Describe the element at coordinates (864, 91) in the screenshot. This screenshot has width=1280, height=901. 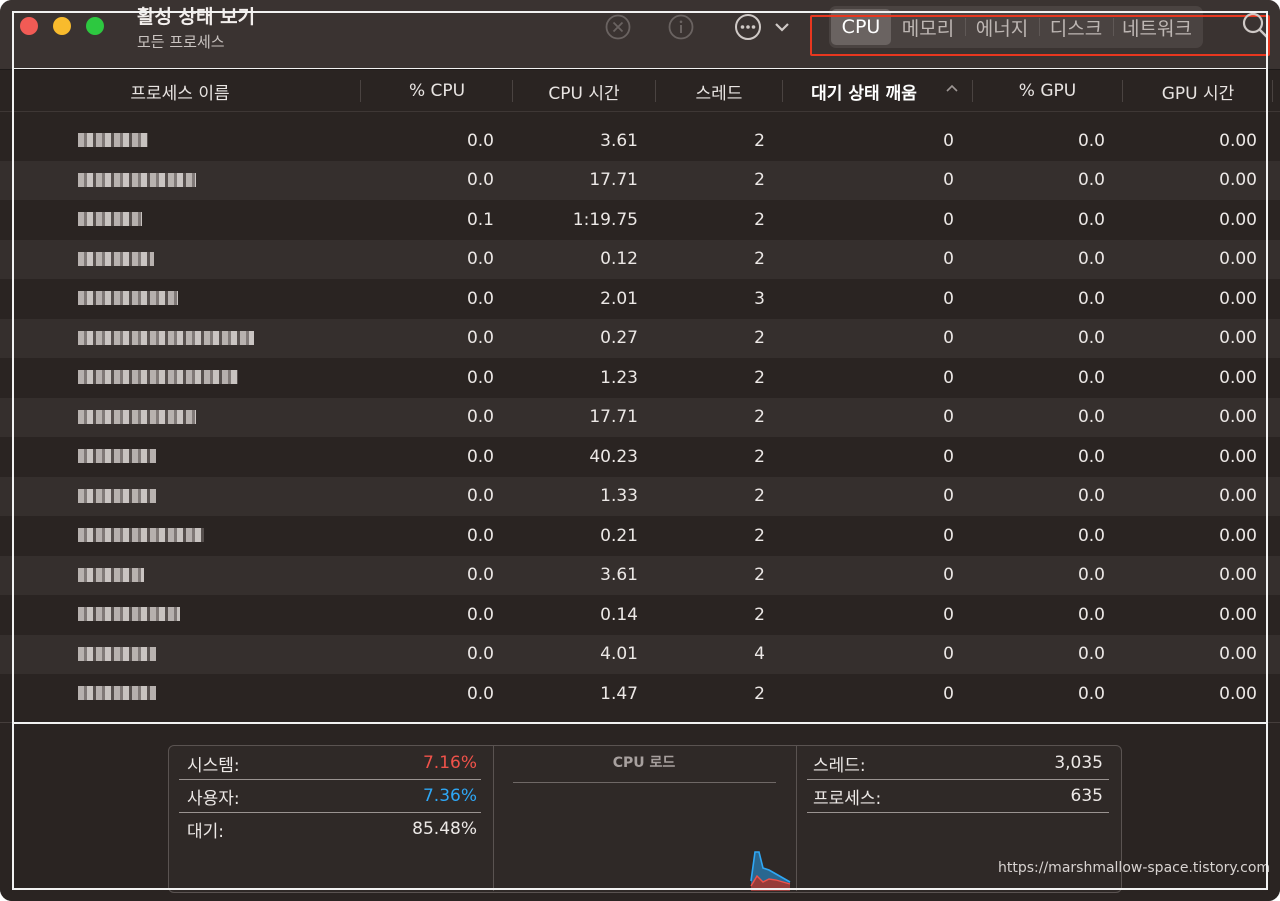
I see `column-idle-wakeups: 대기 상태 깨움` at that location.